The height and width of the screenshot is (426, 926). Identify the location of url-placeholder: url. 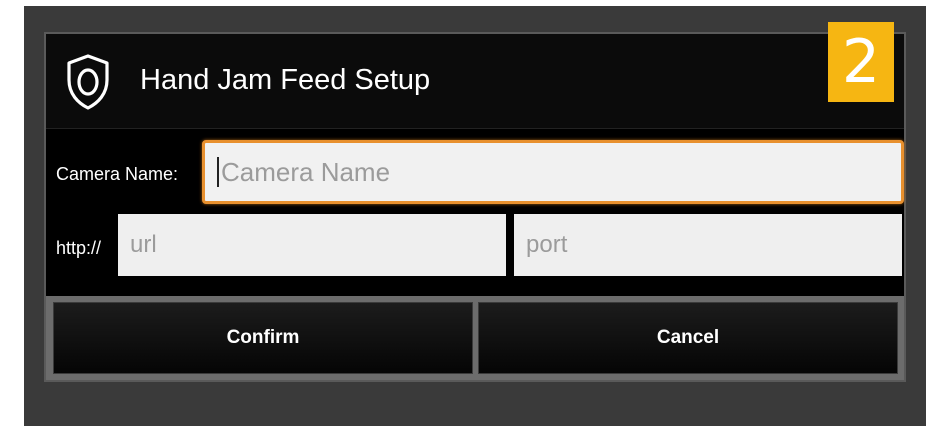
(143, 244).